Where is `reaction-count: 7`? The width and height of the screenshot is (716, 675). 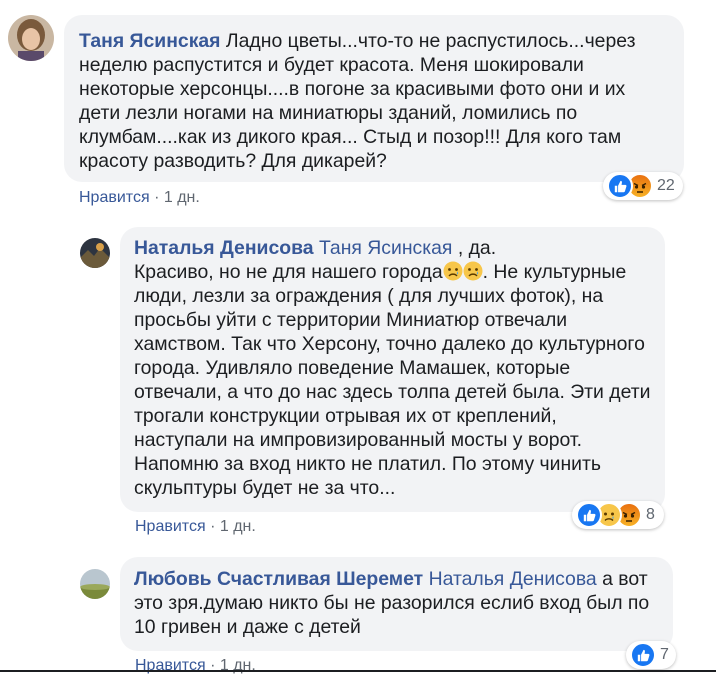
reaction-count: 7 is located at coordinates (664, 654).